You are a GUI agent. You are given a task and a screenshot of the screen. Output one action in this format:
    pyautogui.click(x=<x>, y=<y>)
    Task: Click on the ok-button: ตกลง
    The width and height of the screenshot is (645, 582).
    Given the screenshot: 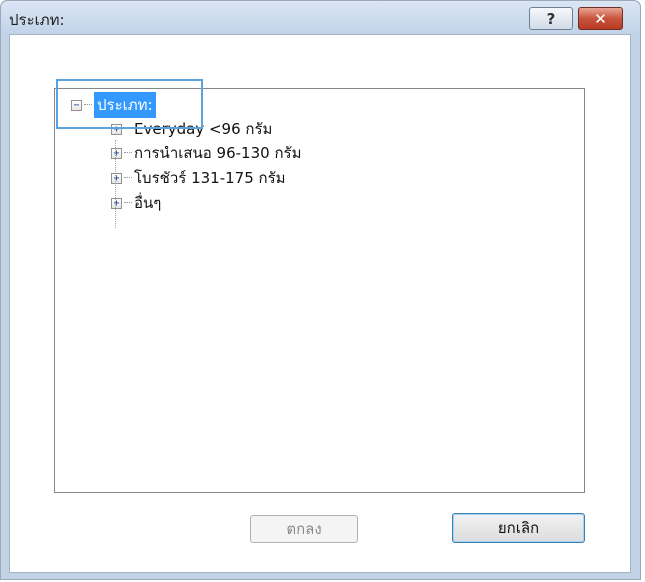 What is the action you would take?
    pyautogui.click(x=304, y=529)
    